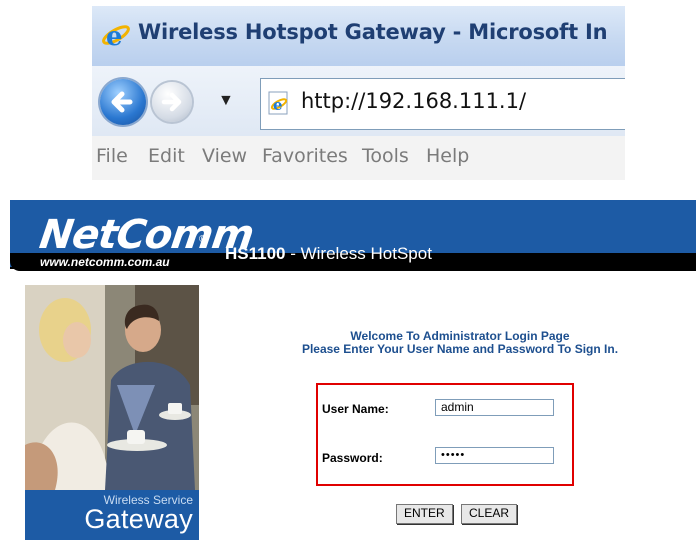 The height and width of the screenshot is (540, 696). I want to click on browser-navigation-bar: ▼ e http://192.168.111.1/, so click(358, 101).